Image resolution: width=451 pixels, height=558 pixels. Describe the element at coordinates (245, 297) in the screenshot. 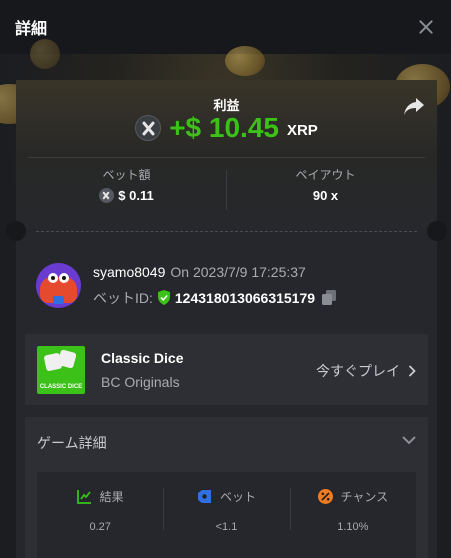

I see `bet-id: 124318013066315179` at that location.